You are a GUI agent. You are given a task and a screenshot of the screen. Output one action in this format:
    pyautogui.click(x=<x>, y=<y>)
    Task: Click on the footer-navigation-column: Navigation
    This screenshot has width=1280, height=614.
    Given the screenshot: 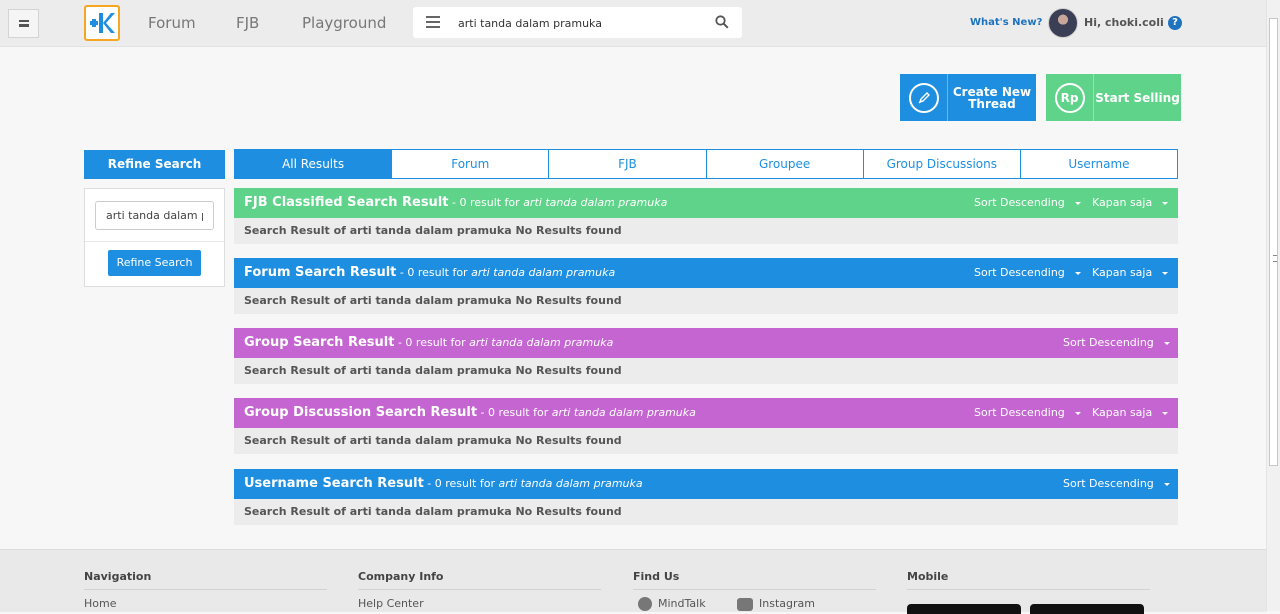 What is the action you would take?
    pyautogui.click(x=205, y=580)
    